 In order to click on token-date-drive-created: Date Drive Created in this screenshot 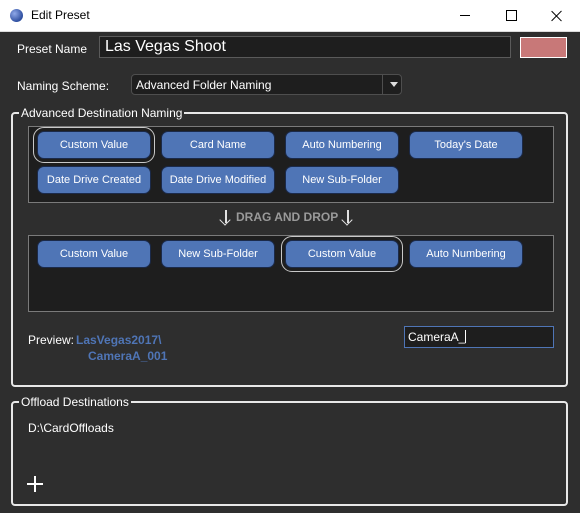, I will do `click(94, 180)`.